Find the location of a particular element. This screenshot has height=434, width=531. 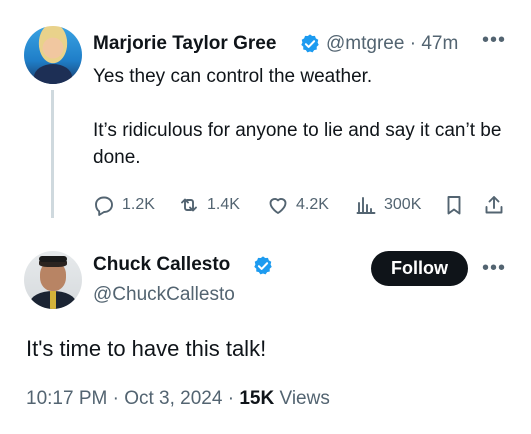

thread-line is located at coordinates (52, 154).